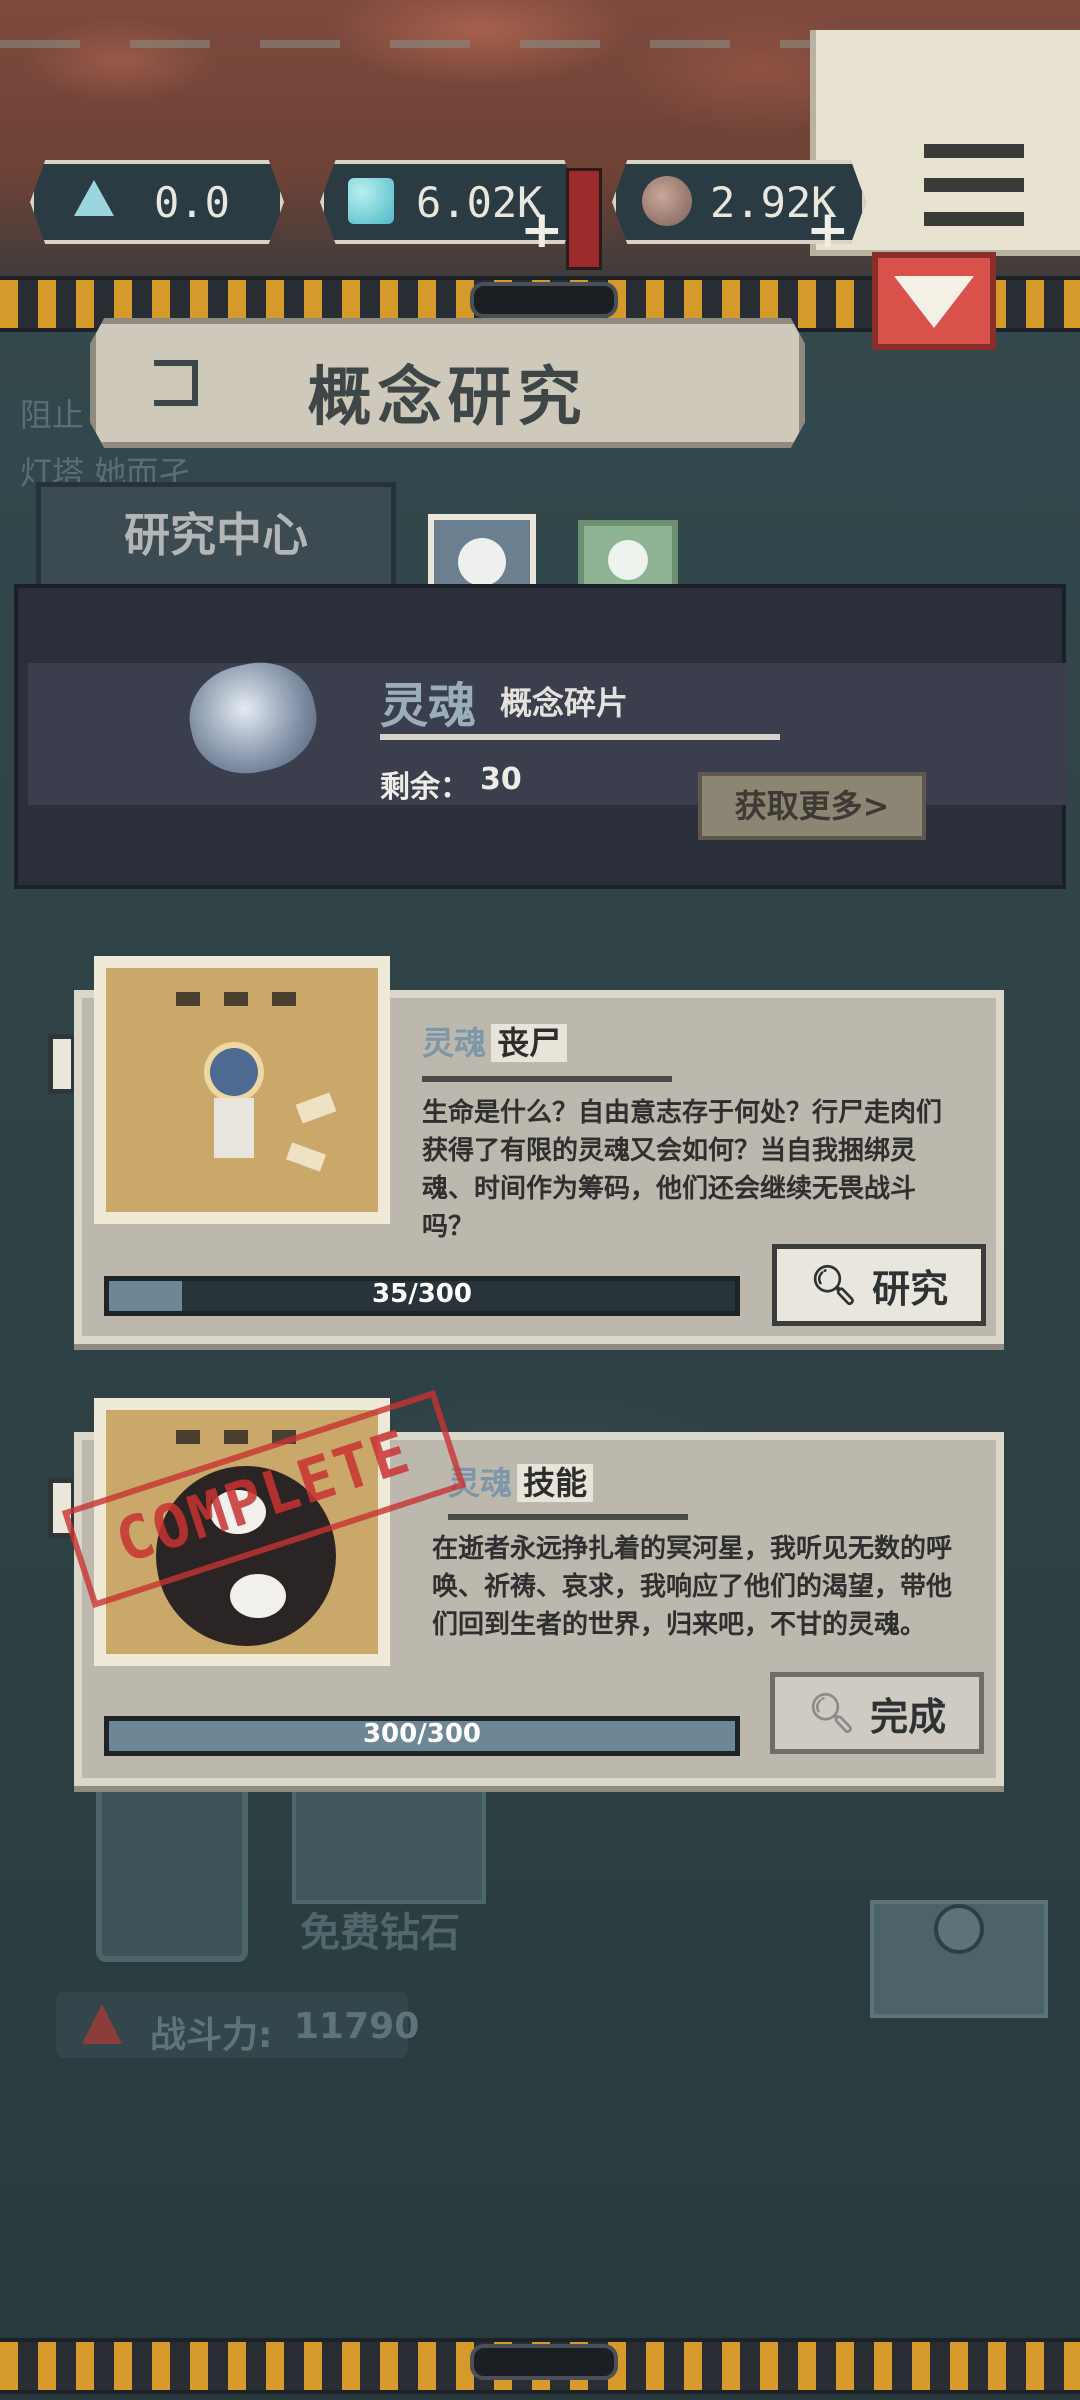 The image size is (1080, 2400). I want to click on progress-text: 300/300, so click(422, 1734).